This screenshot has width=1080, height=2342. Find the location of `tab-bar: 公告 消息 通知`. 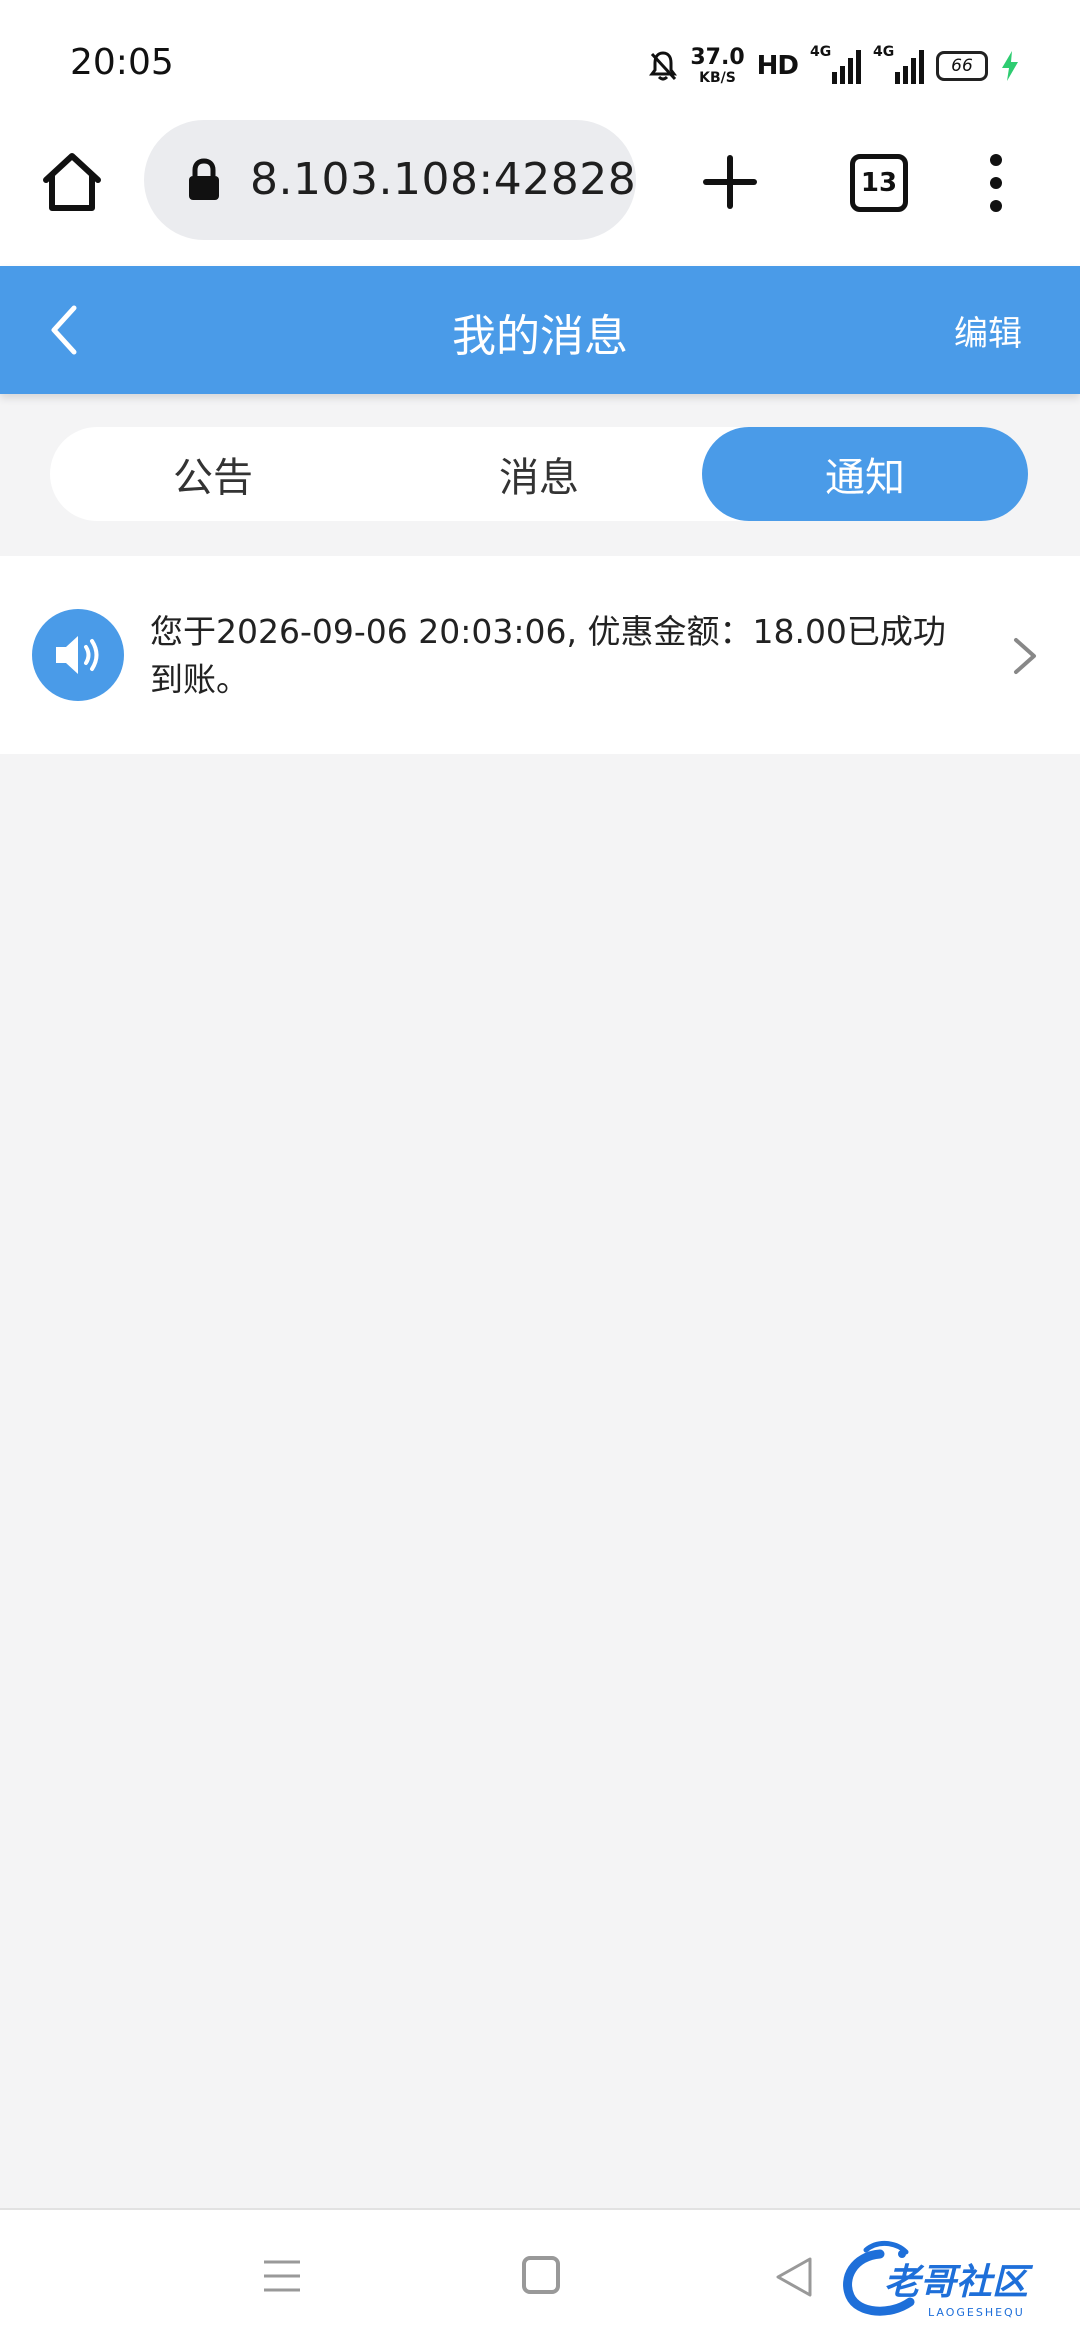

tab-bar: 公告 消息 通知 is located at coordinates (539, 474).